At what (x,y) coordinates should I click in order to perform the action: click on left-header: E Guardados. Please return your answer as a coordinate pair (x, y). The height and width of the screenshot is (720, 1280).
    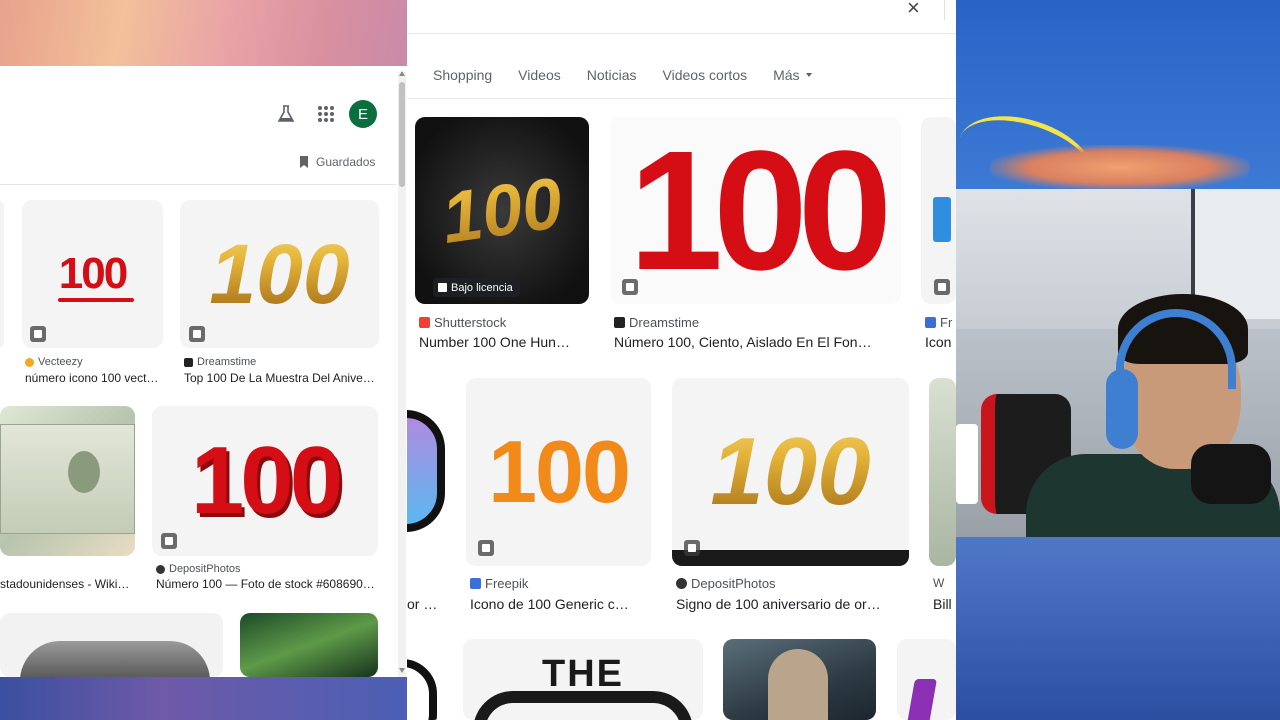
    Looking at the image, I should click on (198, 126).